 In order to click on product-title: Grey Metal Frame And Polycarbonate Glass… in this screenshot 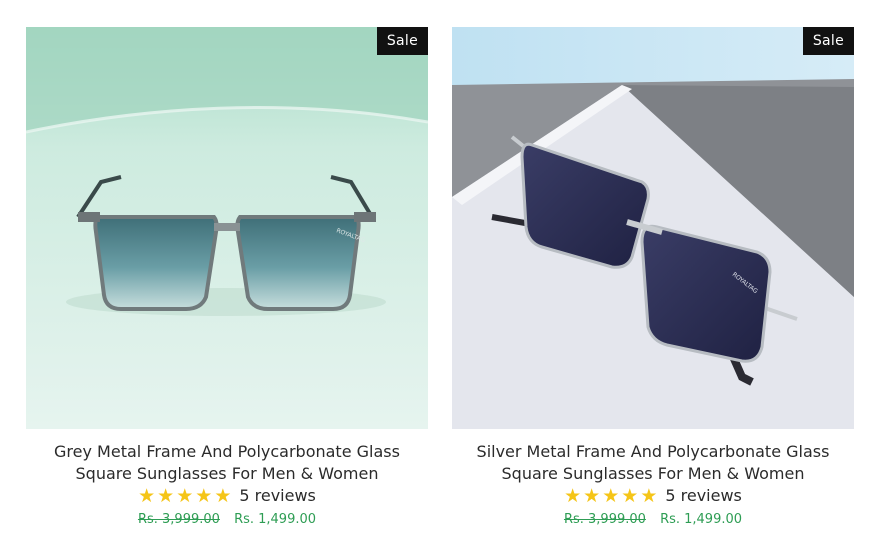, I will do `click(227, 463)`.